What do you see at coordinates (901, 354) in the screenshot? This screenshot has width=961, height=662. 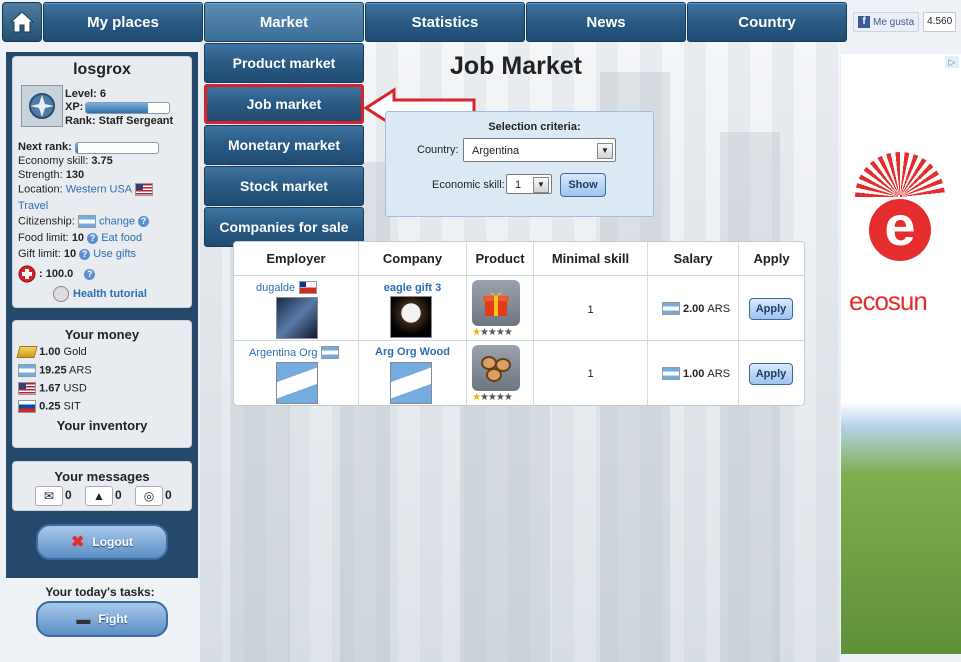 I see `advertisement-banner: ▷ e ecosun` at bounding box center [901, 354].